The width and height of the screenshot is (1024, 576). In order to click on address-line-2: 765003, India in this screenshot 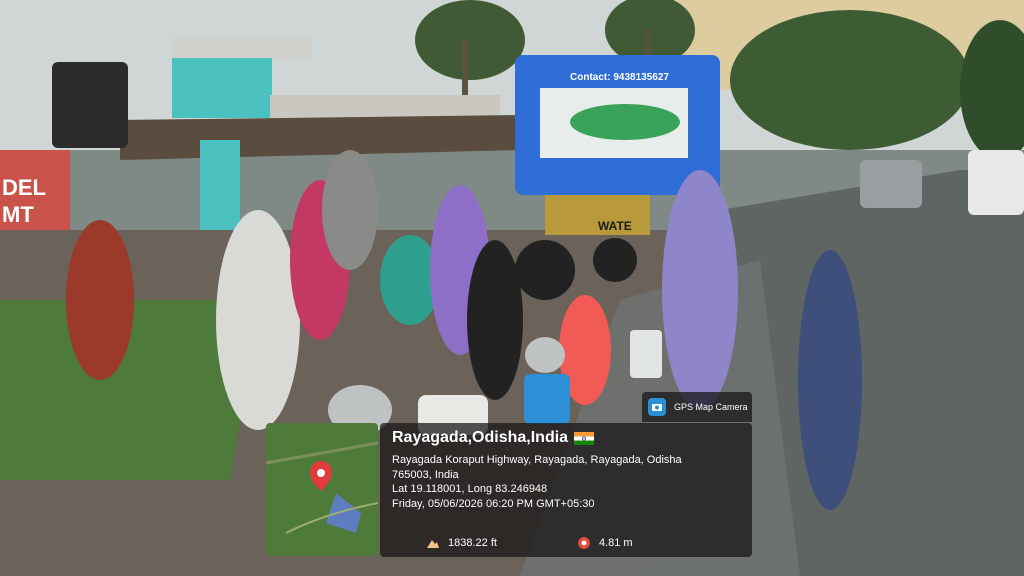, I will do `click(425, 474)`.